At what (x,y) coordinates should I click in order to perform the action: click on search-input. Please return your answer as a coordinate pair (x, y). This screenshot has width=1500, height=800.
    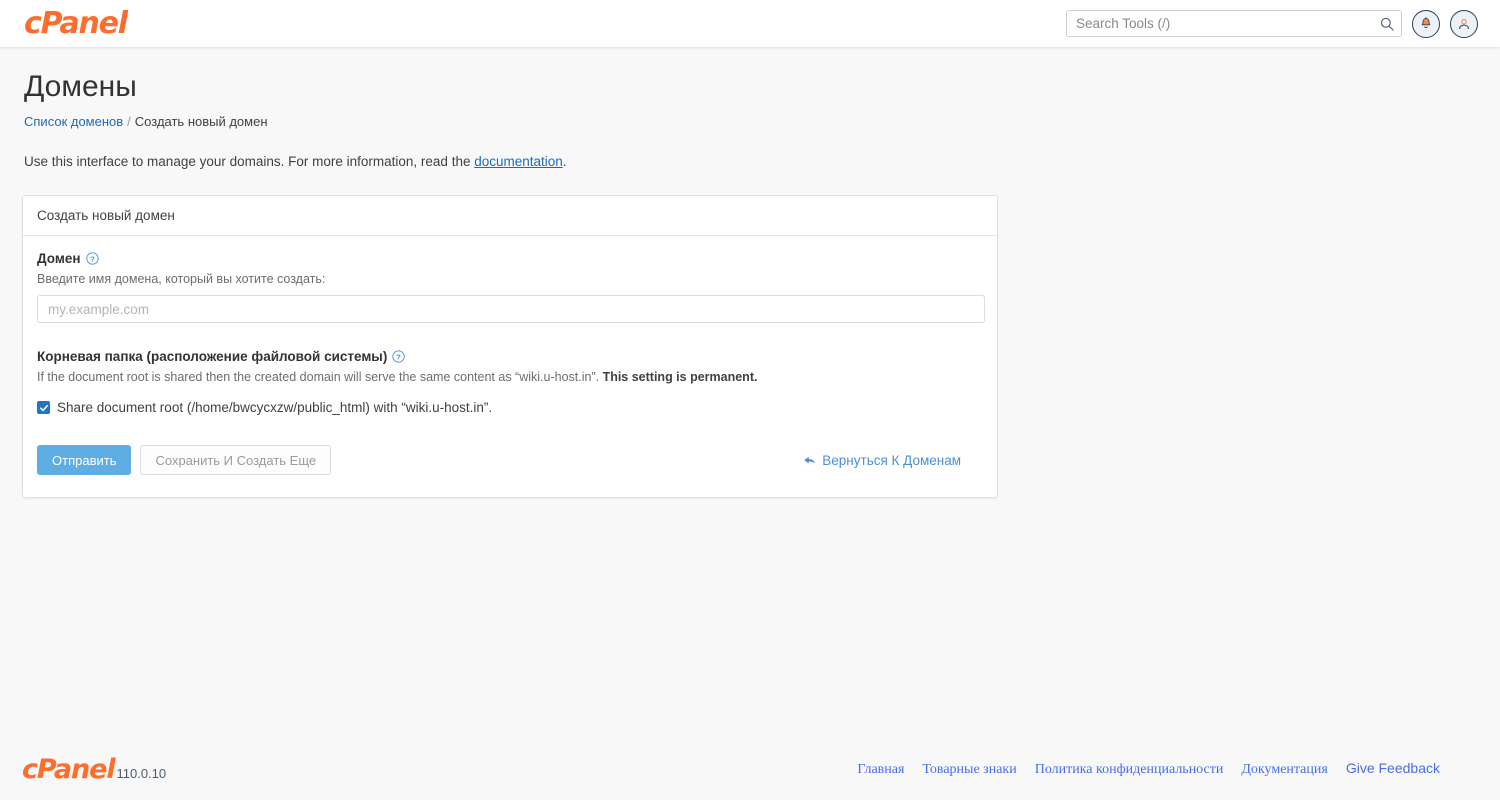
    Looking at the image, I should click on (1234, 23).